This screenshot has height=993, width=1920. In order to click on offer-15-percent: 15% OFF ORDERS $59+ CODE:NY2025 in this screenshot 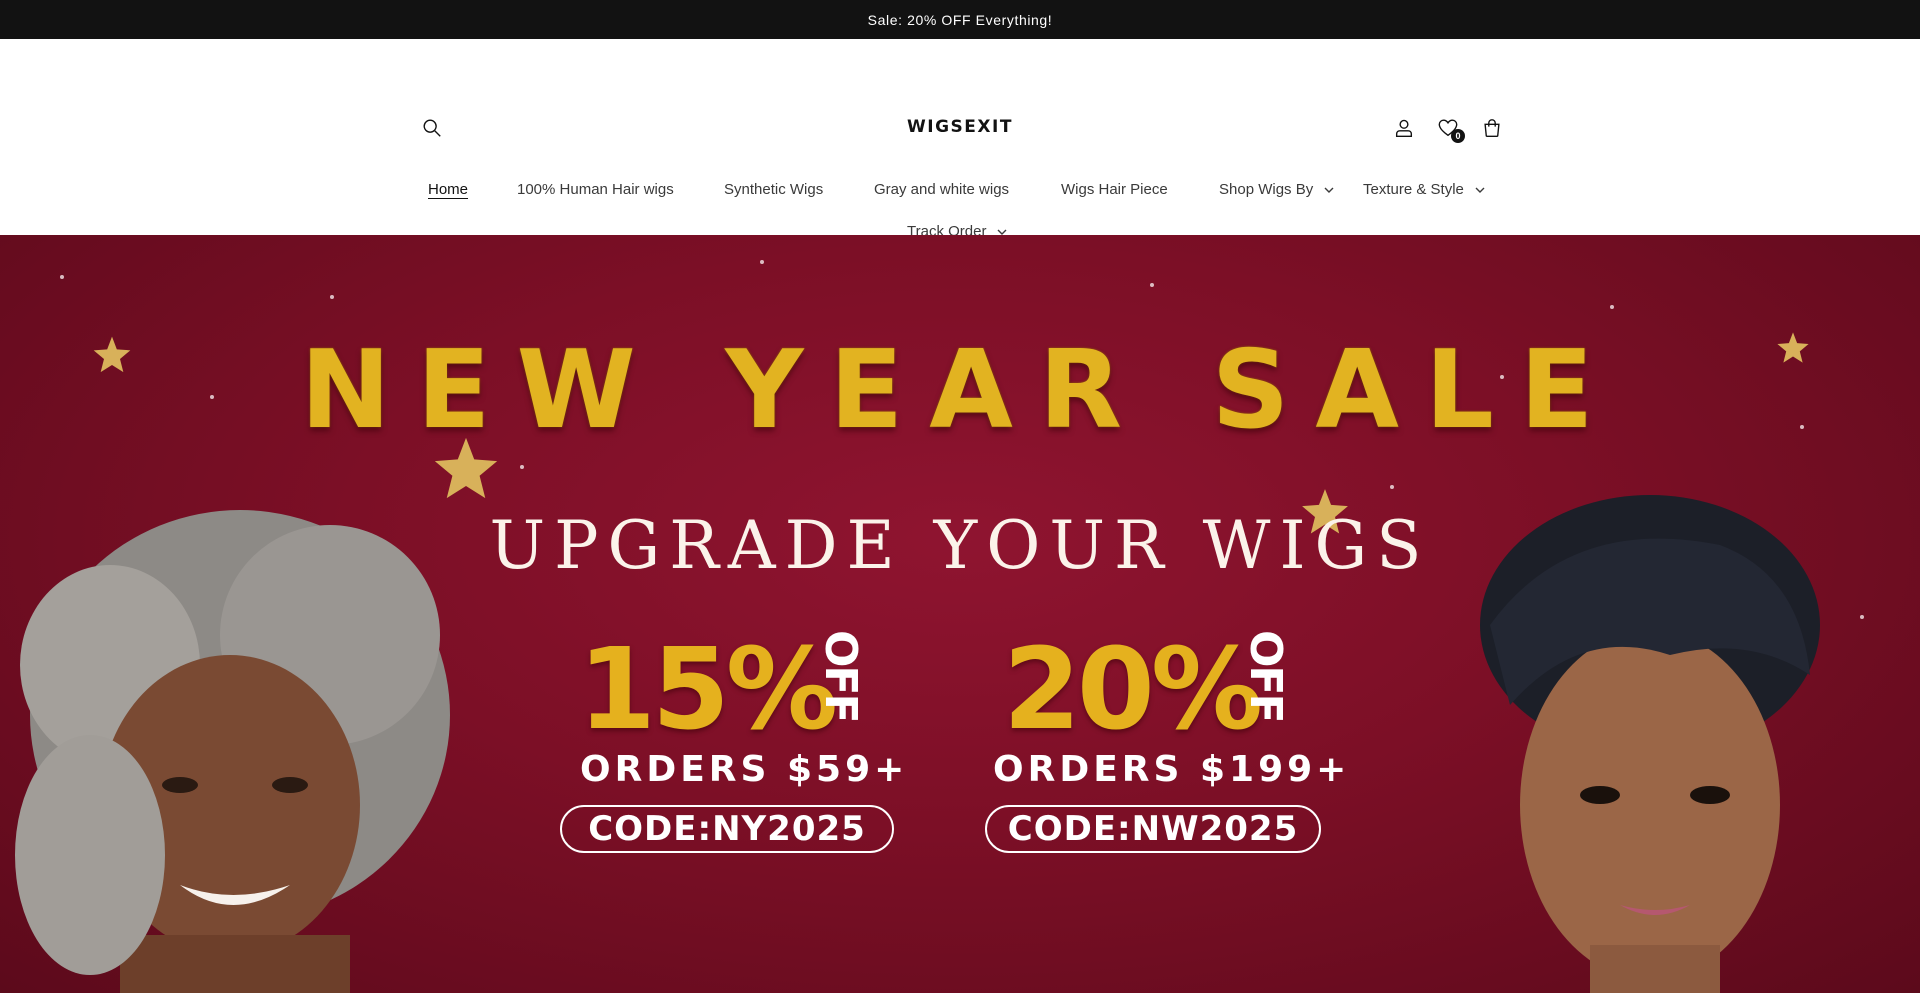, I will do `click(770, 745)`.